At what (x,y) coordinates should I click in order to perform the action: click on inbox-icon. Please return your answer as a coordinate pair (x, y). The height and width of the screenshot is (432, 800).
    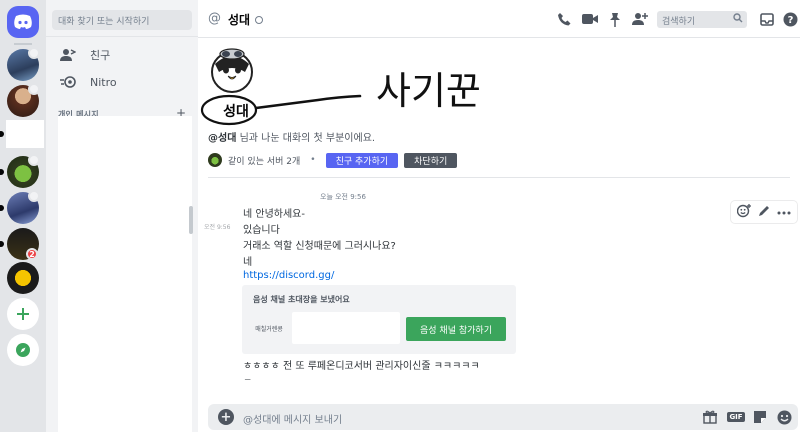
    Looking at the image, I should click on (767, 19).